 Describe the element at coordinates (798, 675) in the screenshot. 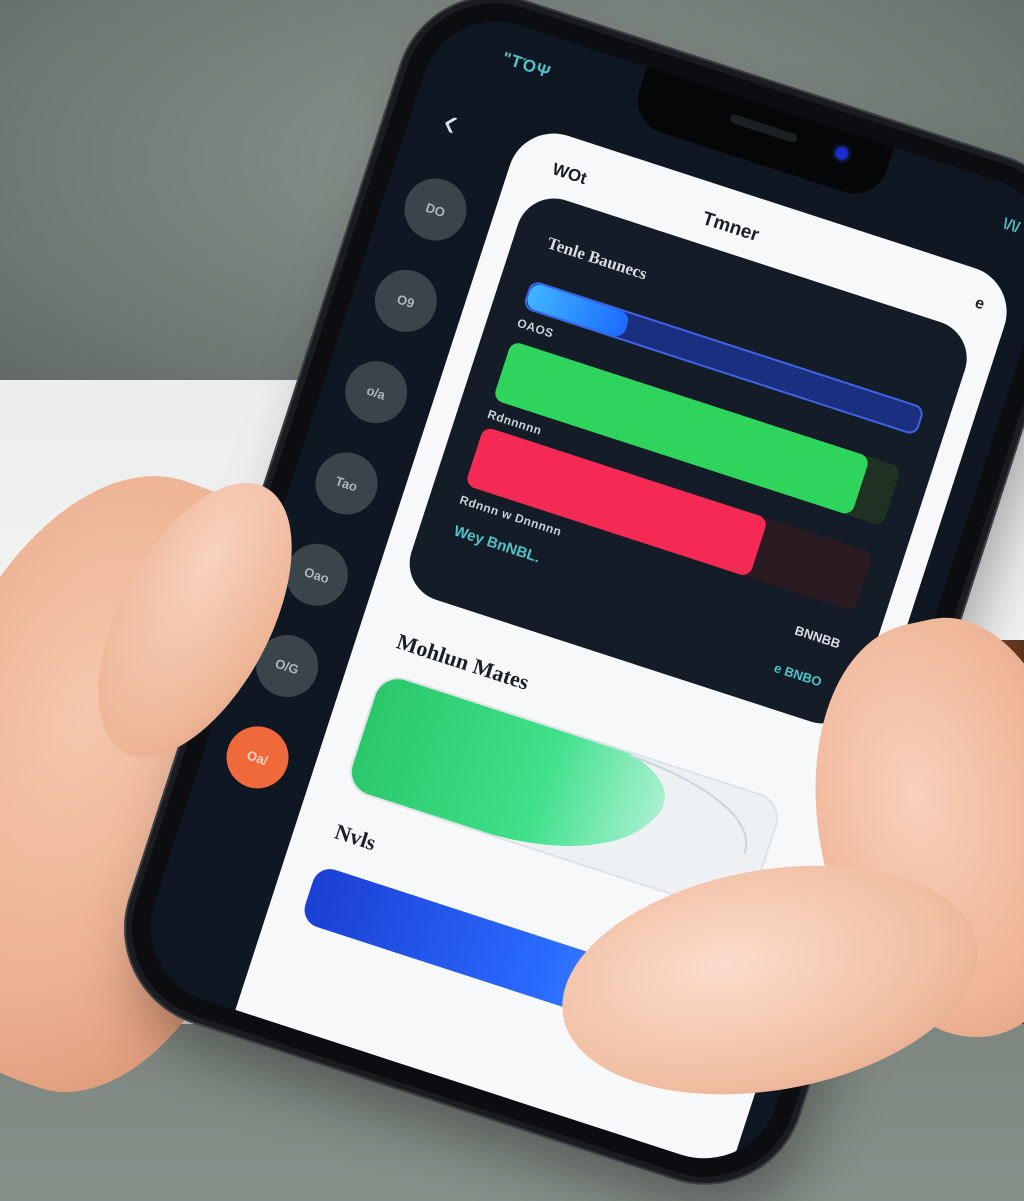

I see `panel-footer-status: e BNBO` at that location.